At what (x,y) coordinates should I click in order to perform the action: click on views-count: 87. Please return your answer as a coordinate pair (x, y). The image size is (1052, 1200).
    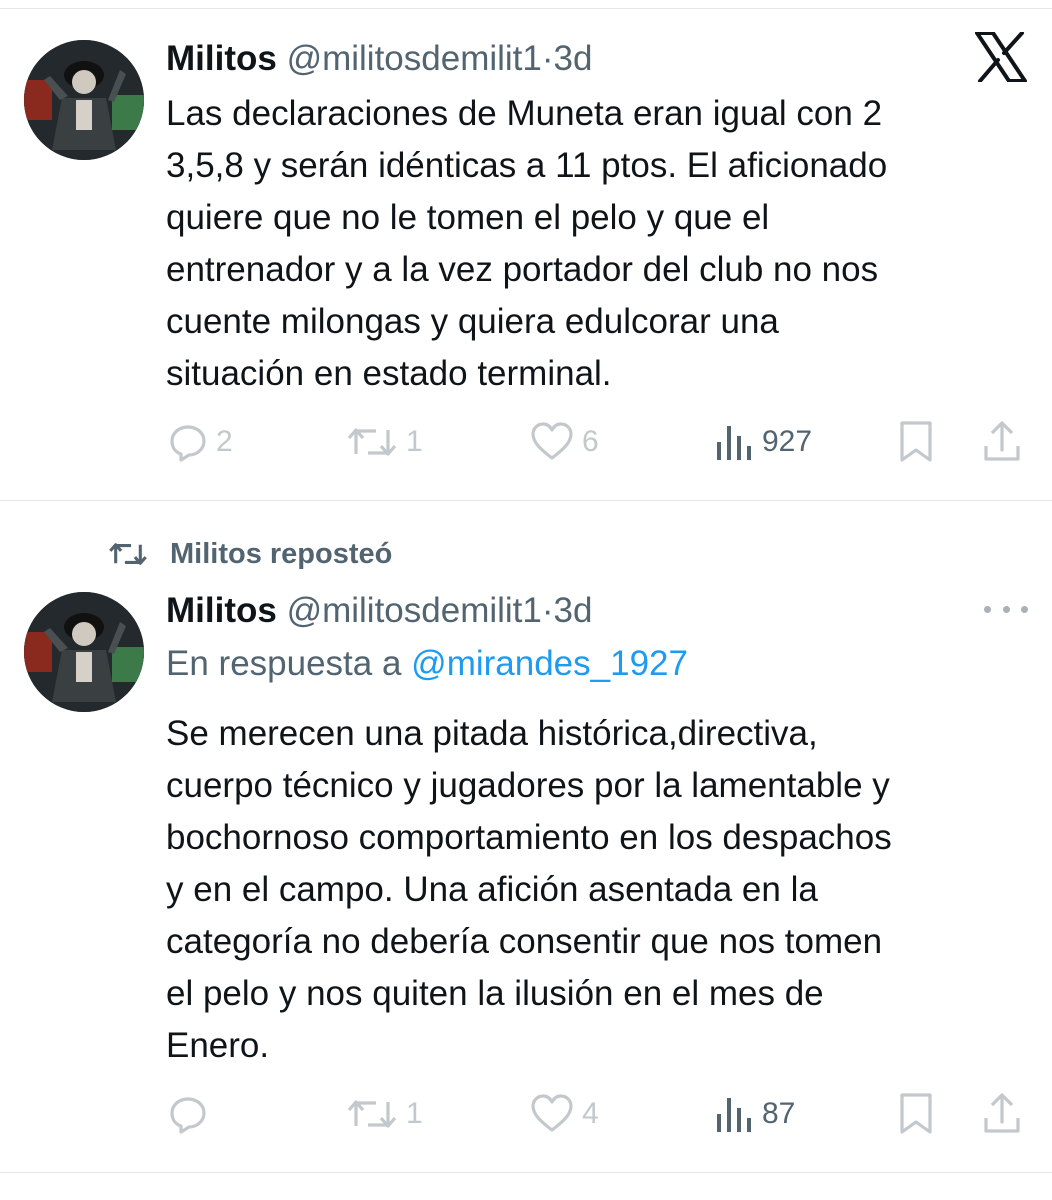
    Looking at the image, I should click on (779, 1113).